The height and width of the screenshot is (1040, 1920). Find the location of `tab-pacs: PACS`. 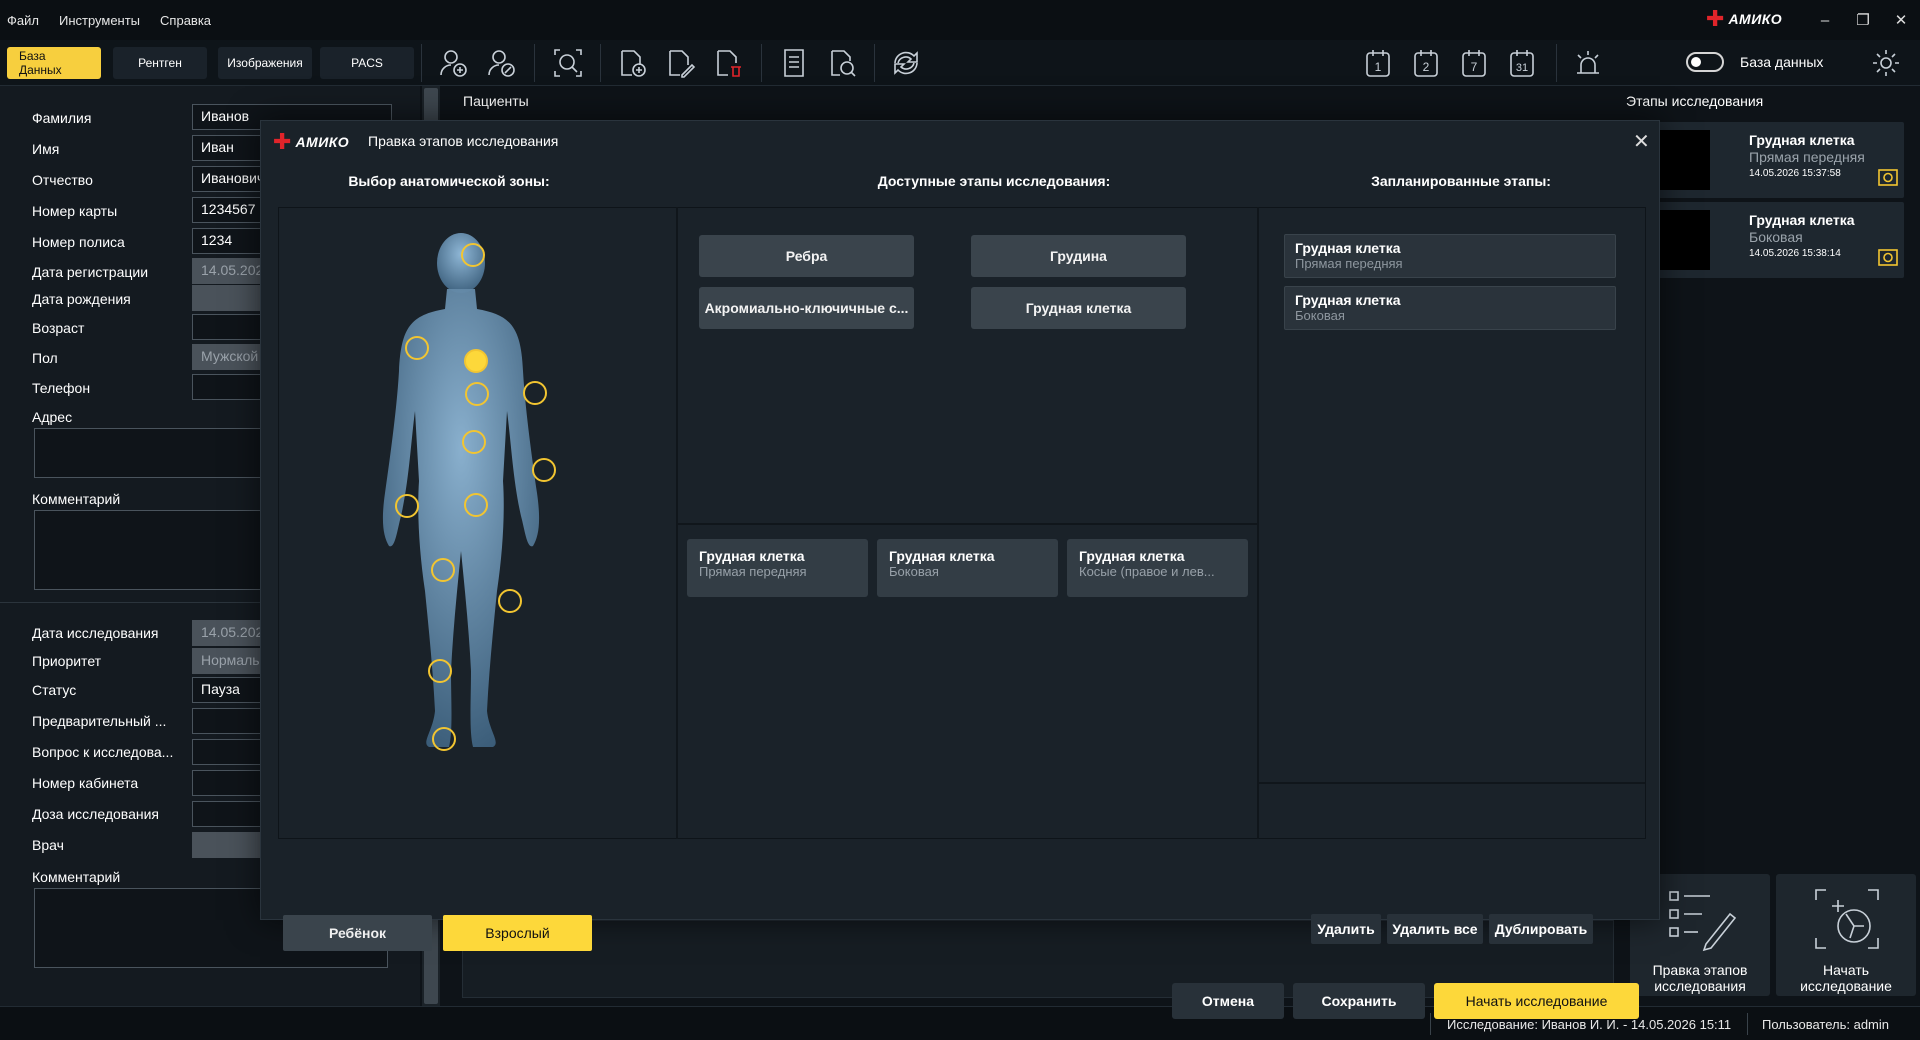

tab-pacs: PACS is located at coordinates (367, 62).